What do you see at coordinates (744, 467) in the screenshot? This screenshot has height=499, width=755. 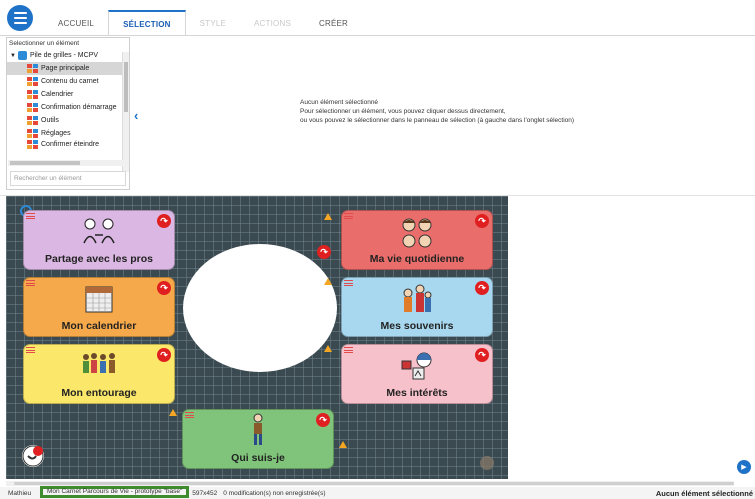 I see `play-icon: ▶` at bounding box center [744, 467].